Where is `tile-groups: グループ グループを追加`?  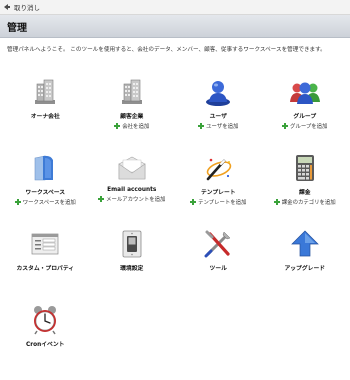 tile-groups: グループ グループを追加 is located at coordinates (305, 114).